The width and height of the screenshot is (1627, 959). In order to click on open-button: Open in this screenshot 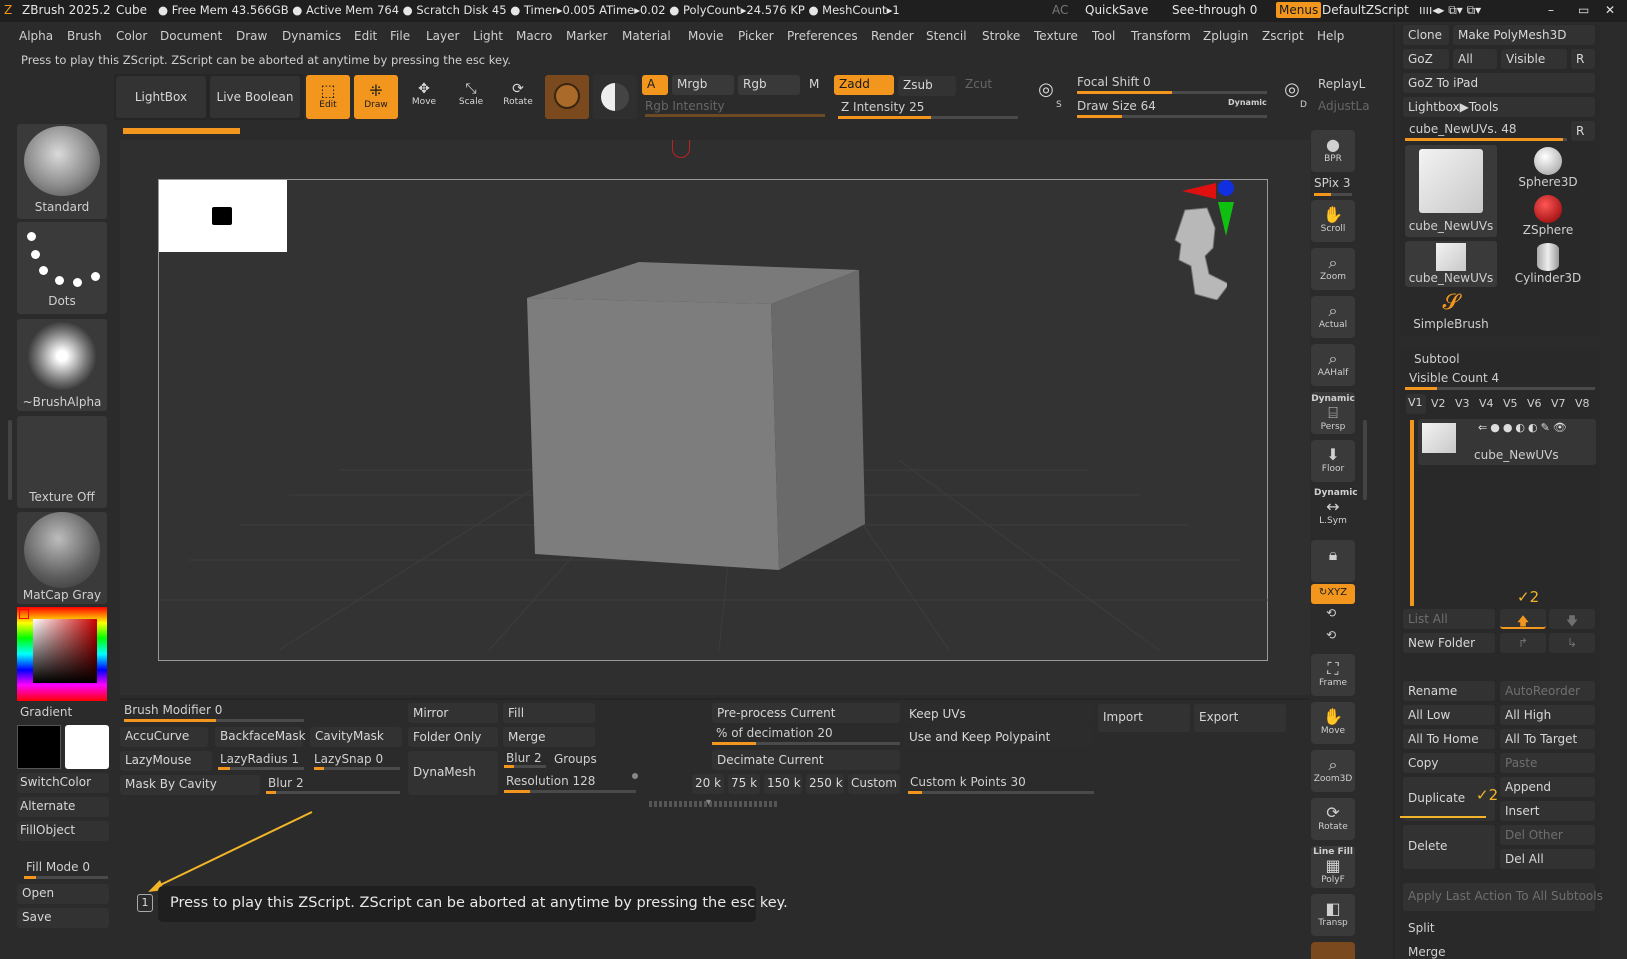, I will do `click(63, 894)`.